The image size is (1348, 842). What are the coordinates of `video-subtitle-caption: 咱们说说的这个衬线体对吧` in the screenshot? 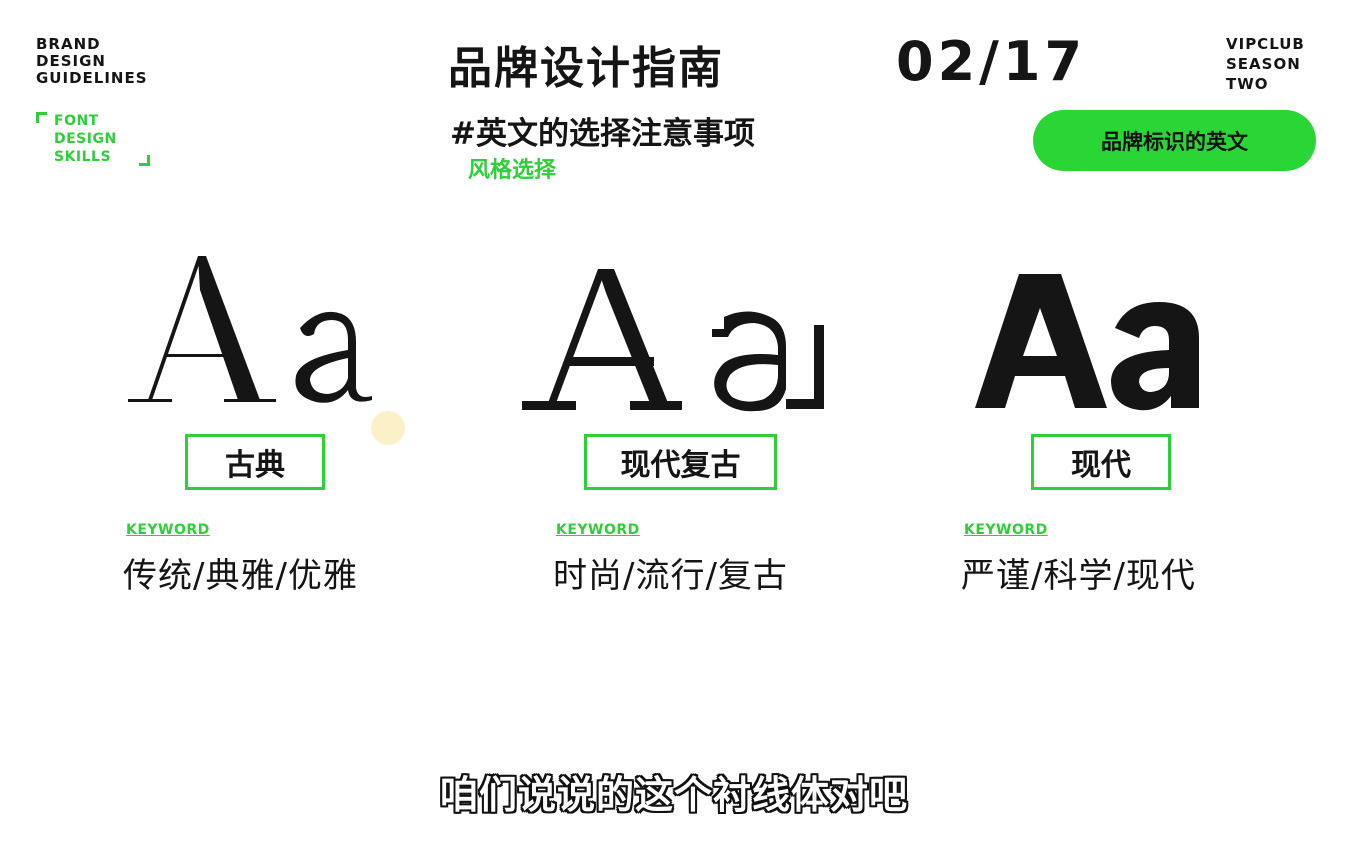 It's located at (673, 795).